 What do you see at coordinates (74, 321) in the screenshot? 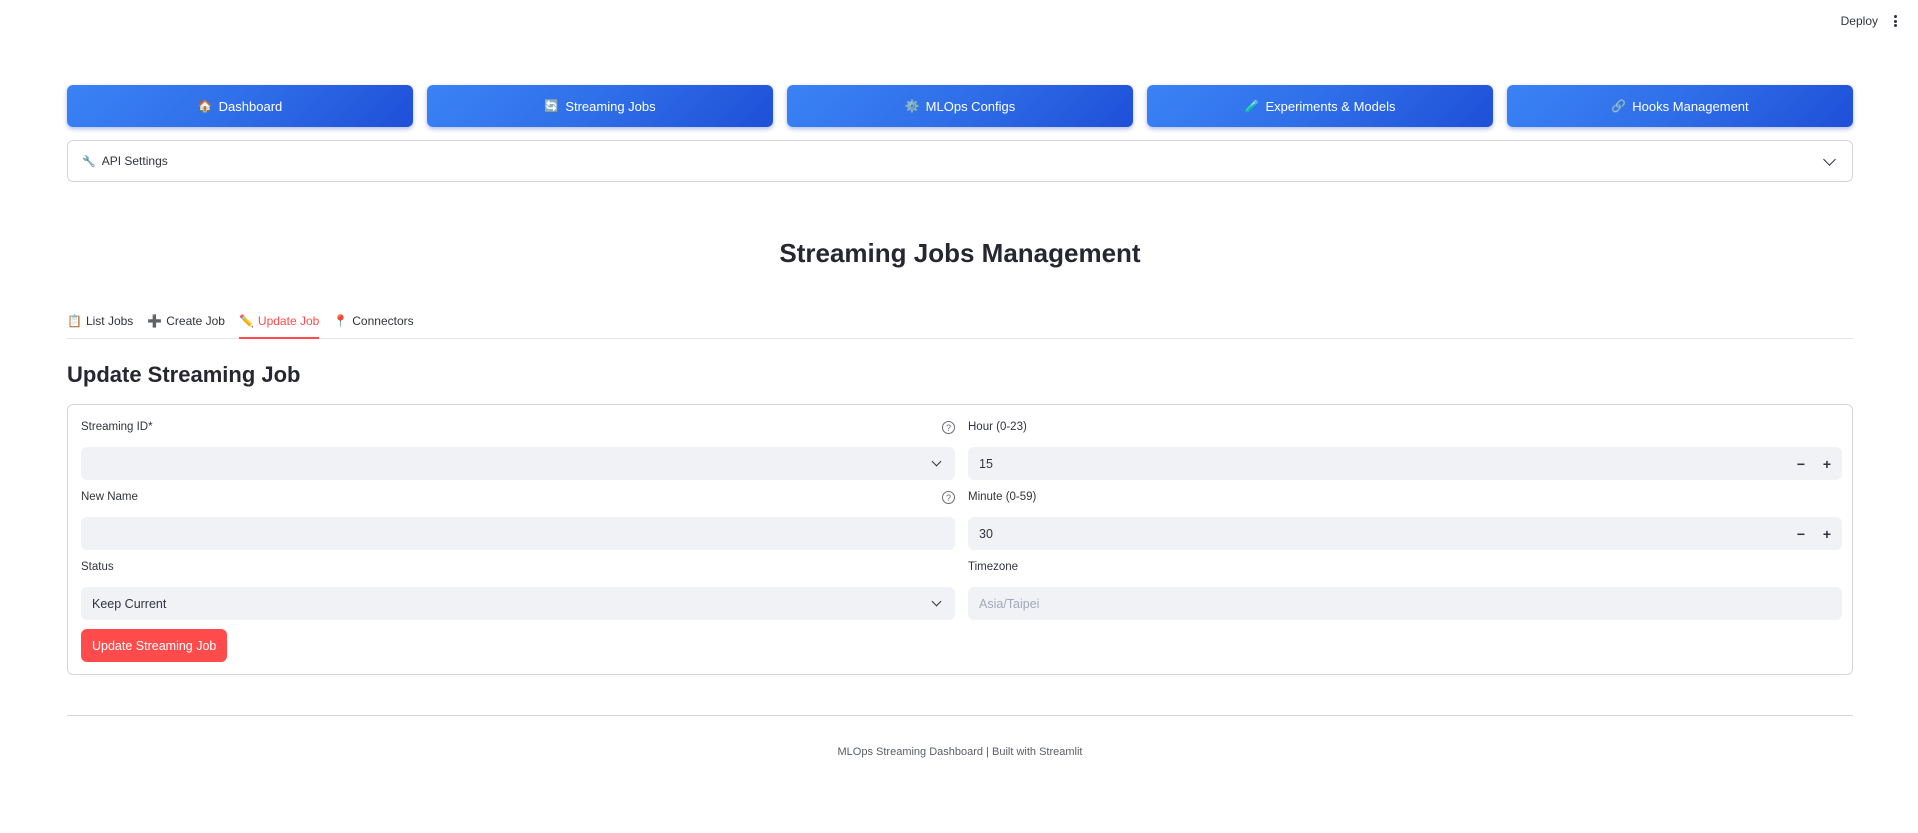
I see `clipboard-icon: 📋` at bounding box center [74, 321].